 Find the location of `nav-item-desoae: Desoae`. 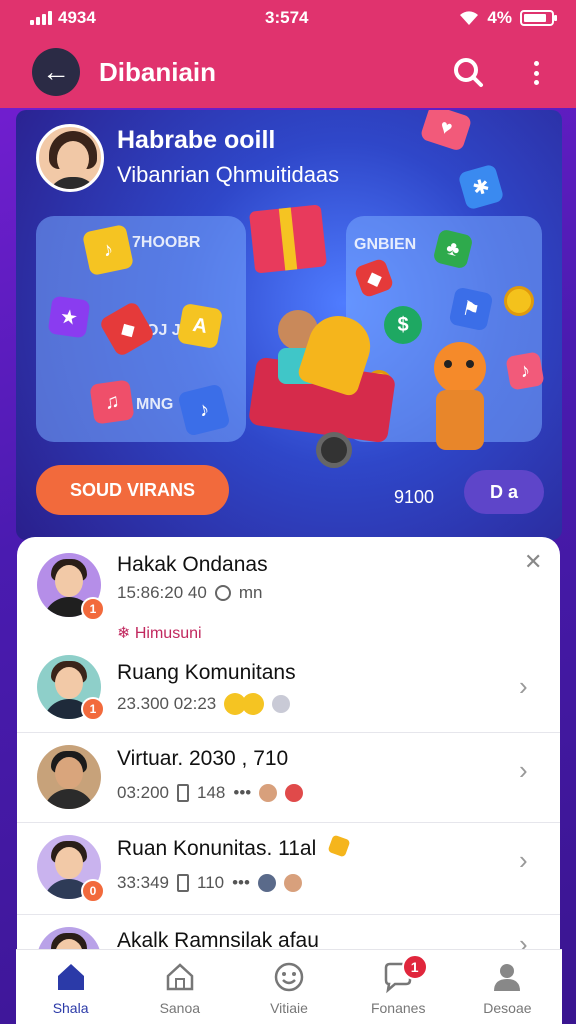

nav-item-desoae: Desoae is located at coordinates (507, 987).